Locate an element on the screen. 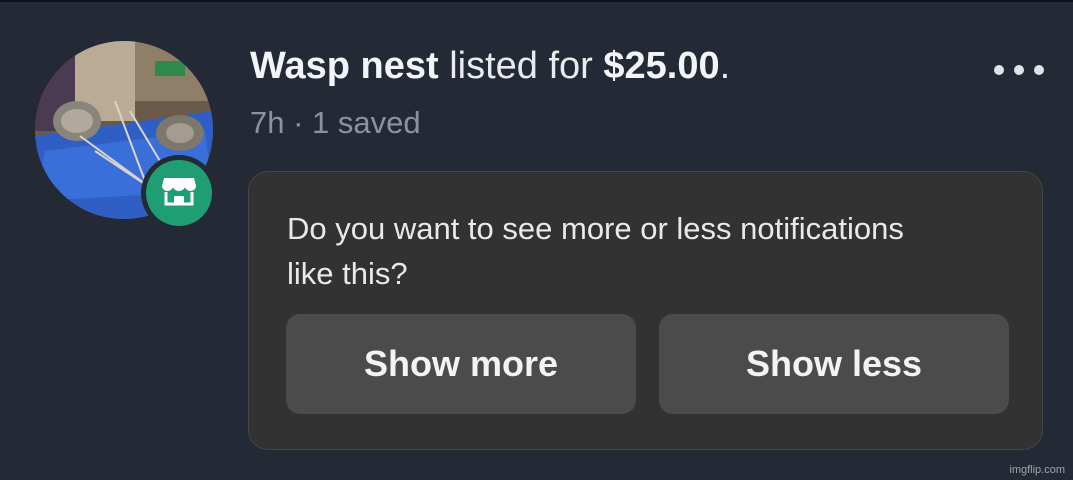 The width and height of the screenshot is (1073, 480). marketplace-storefront-icon is located at coordinates (179, 193).